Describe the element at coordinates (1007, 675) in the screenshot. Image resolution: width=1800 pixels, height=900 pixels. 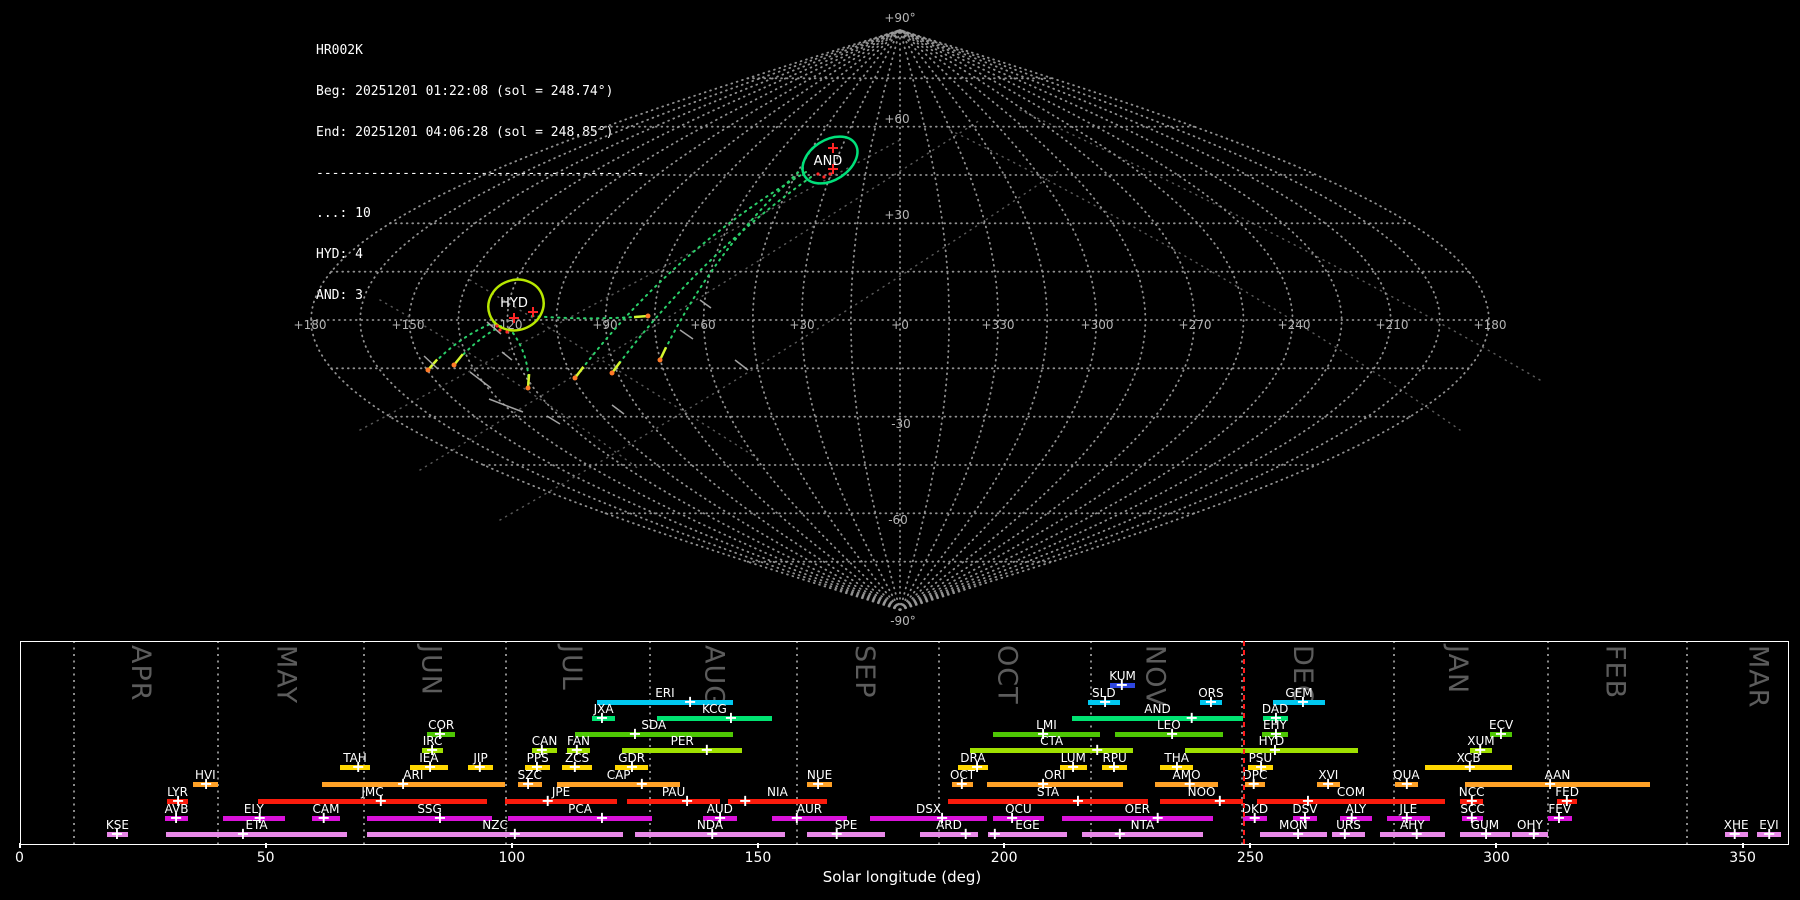
I see `month-label-oct: OCT` at that location.